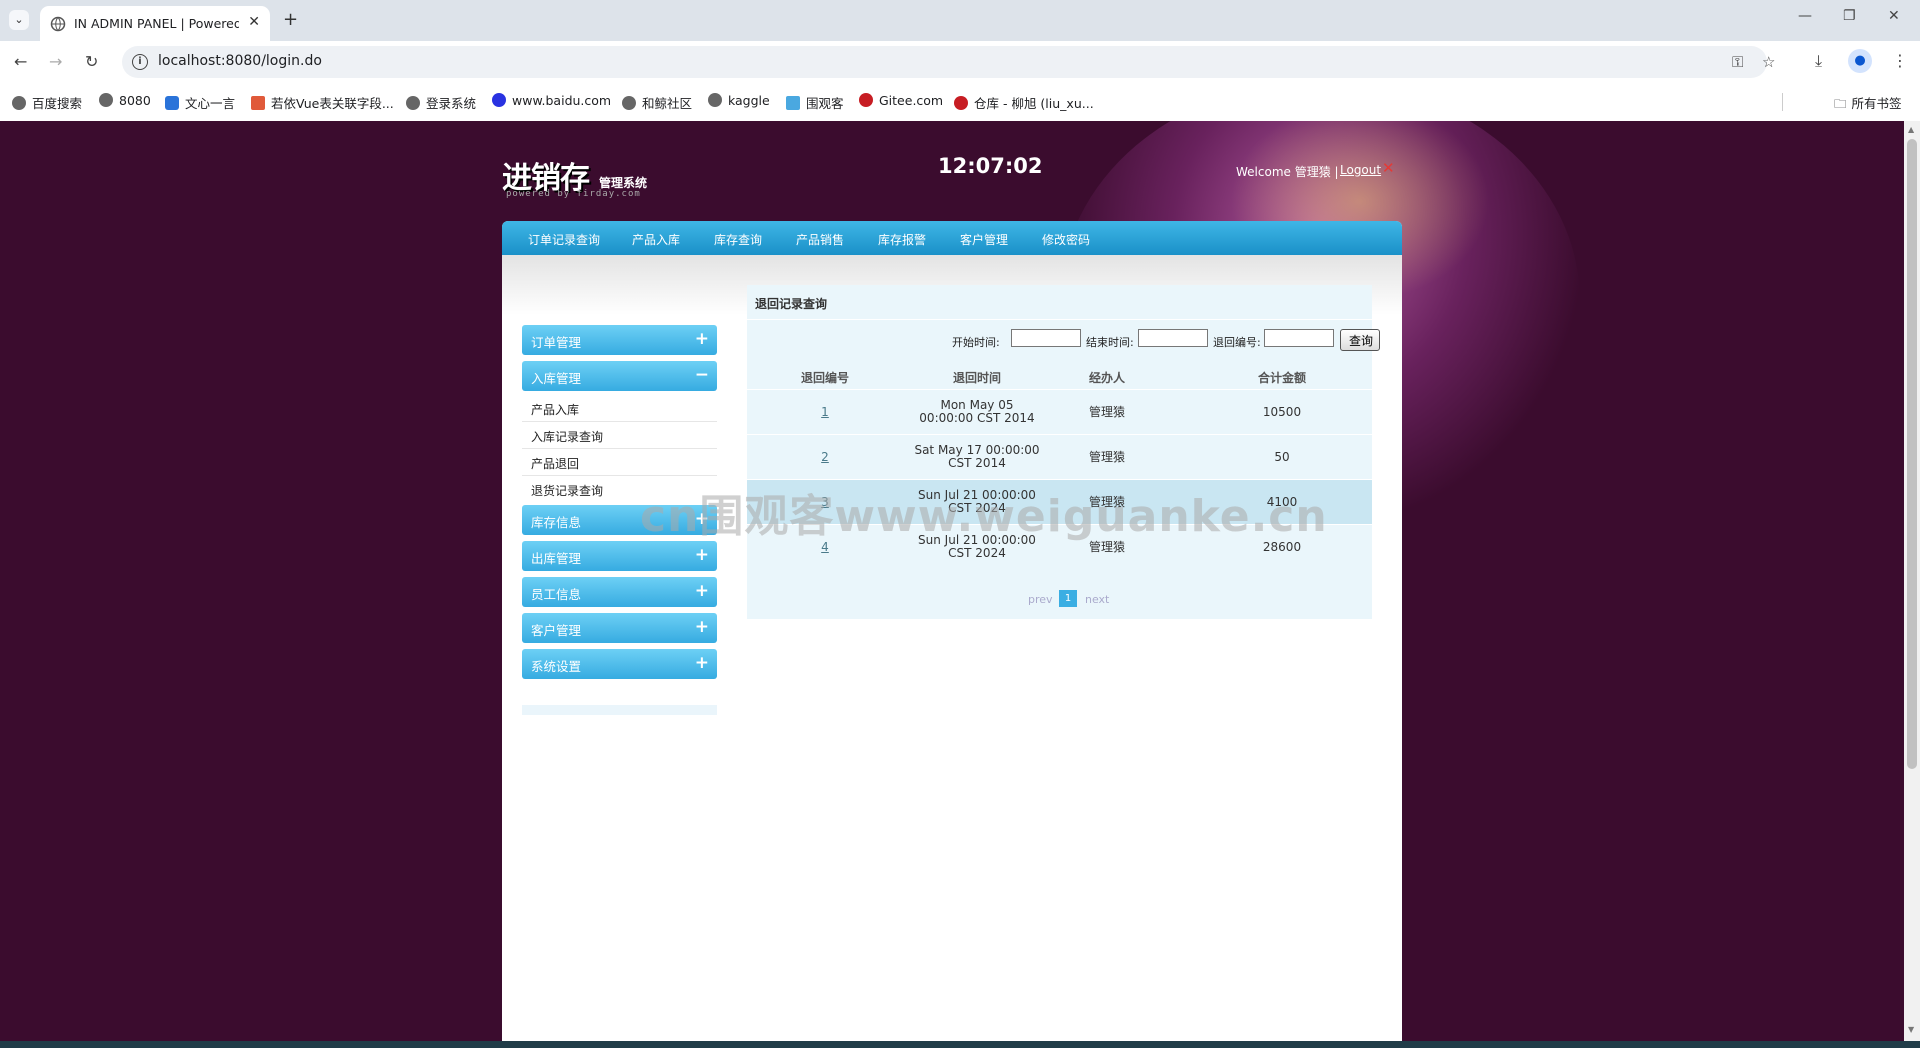 The width and height of the screenshot is (1920, 1048). Describe the element at coordinates (1282, 412) in the screenshot. I see `total-cell: 10500` at that location.